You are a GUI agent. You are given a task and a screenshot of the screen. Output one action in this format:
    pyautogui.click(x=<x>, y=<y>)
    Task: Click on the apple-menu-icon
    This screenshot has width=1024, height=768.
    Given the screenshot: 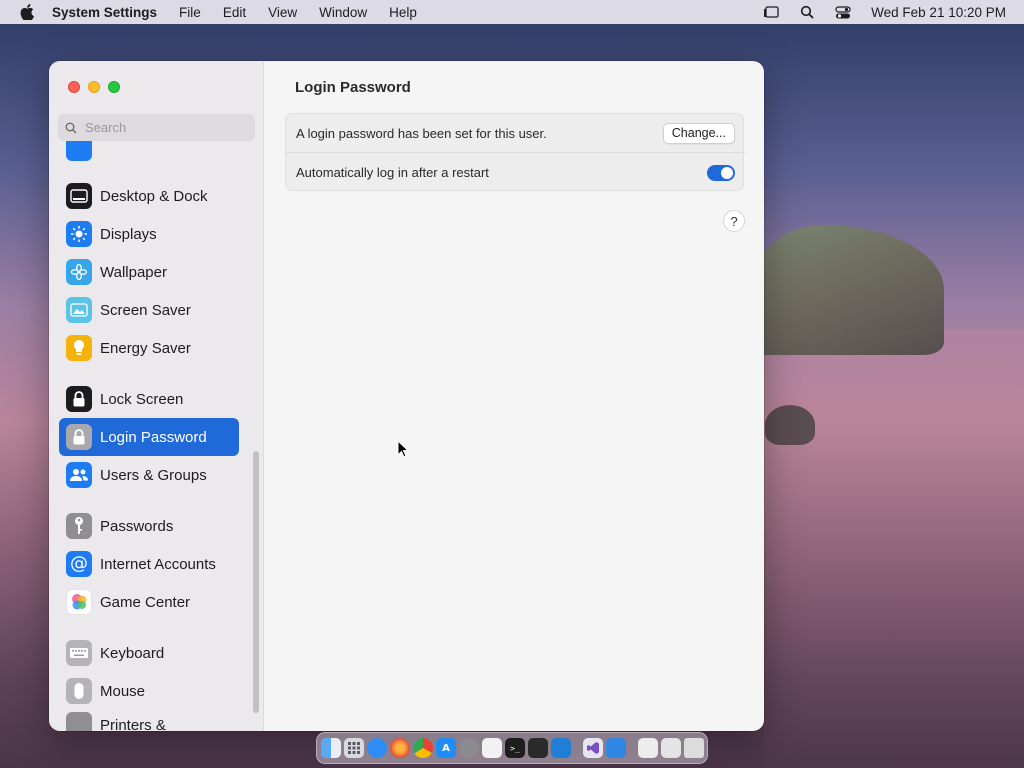 What is the action you would take?
    pyautogui.click(x=27, y=12)
    